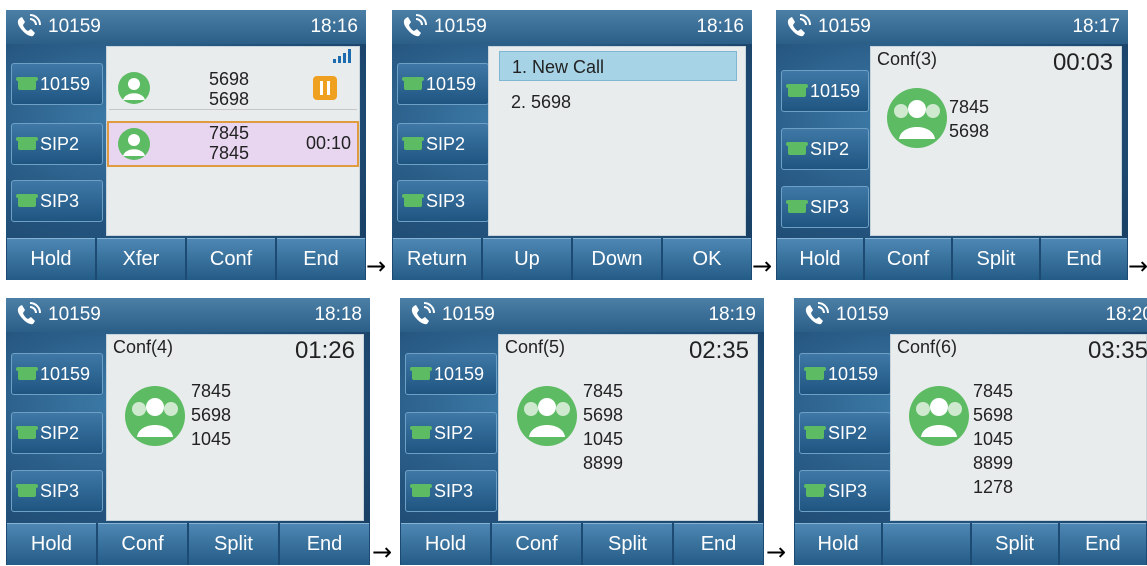 This screenshot has height=566, width=1147. I want to click on status-bar: 10159 18:16, so click(186, 27).